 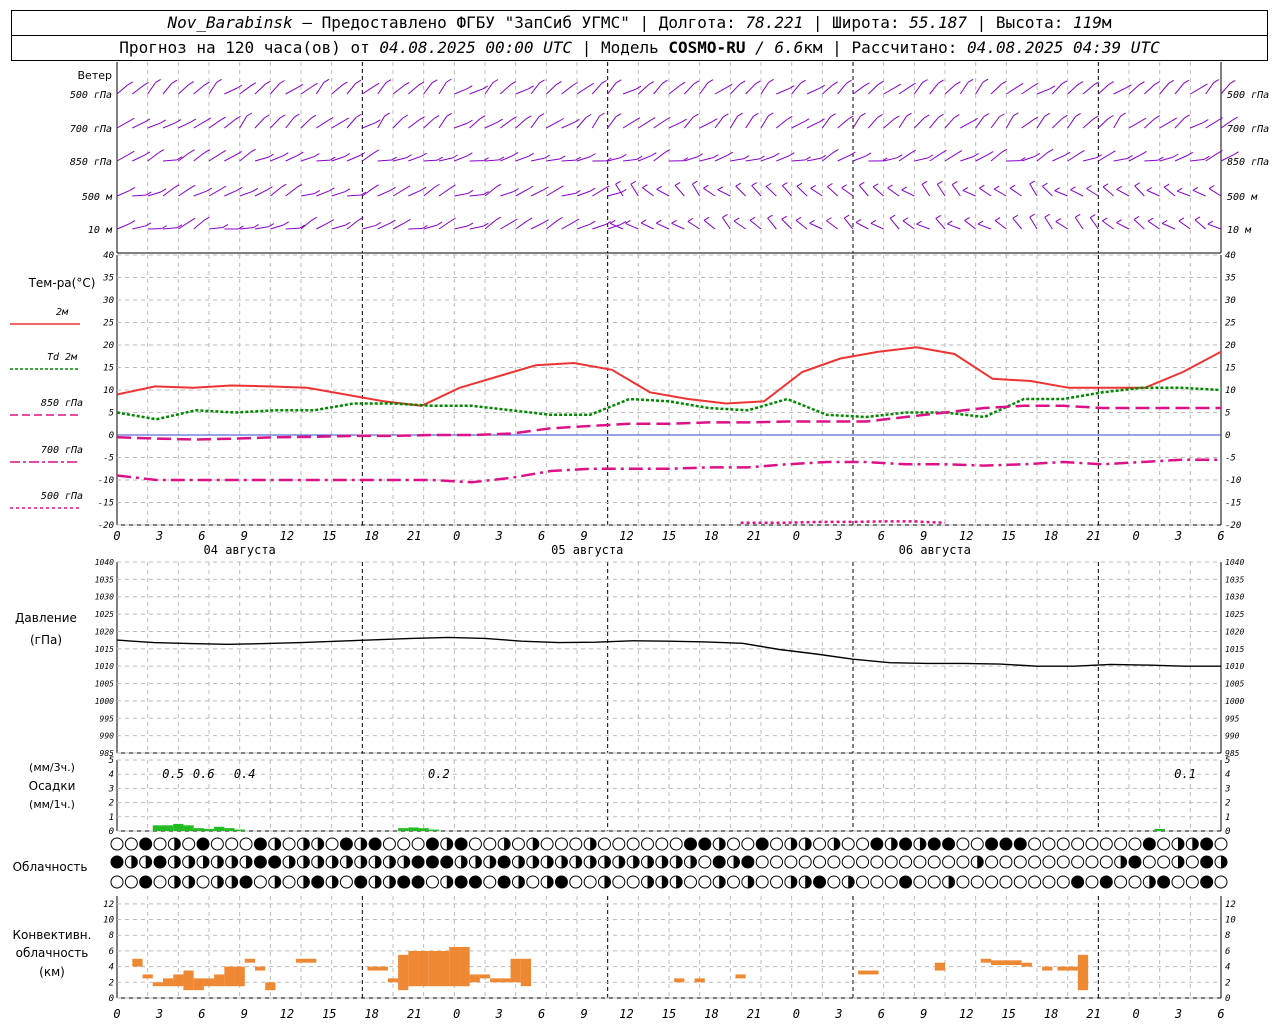 I want to click on pressure-ytick-left: 1010, so click(x=104, y=666).